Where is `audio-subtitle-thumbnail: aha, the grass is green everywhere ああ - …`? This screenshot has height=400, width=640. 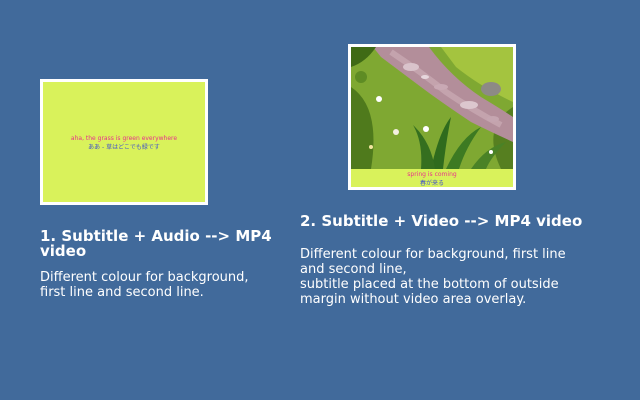
audio-subtitle-thumbnail: aha, the grass is green everywhere ああ - … is located at coordinates (124, 142).